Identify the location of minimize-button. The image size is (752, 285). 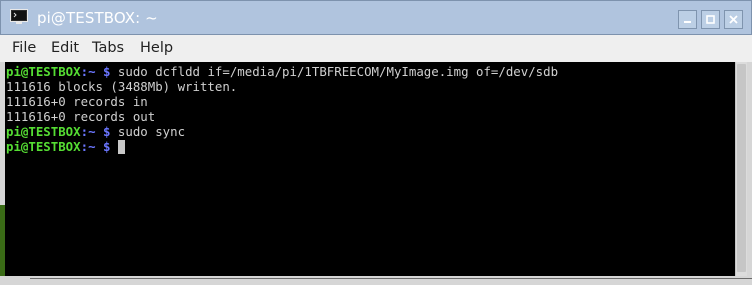
(687, 19).